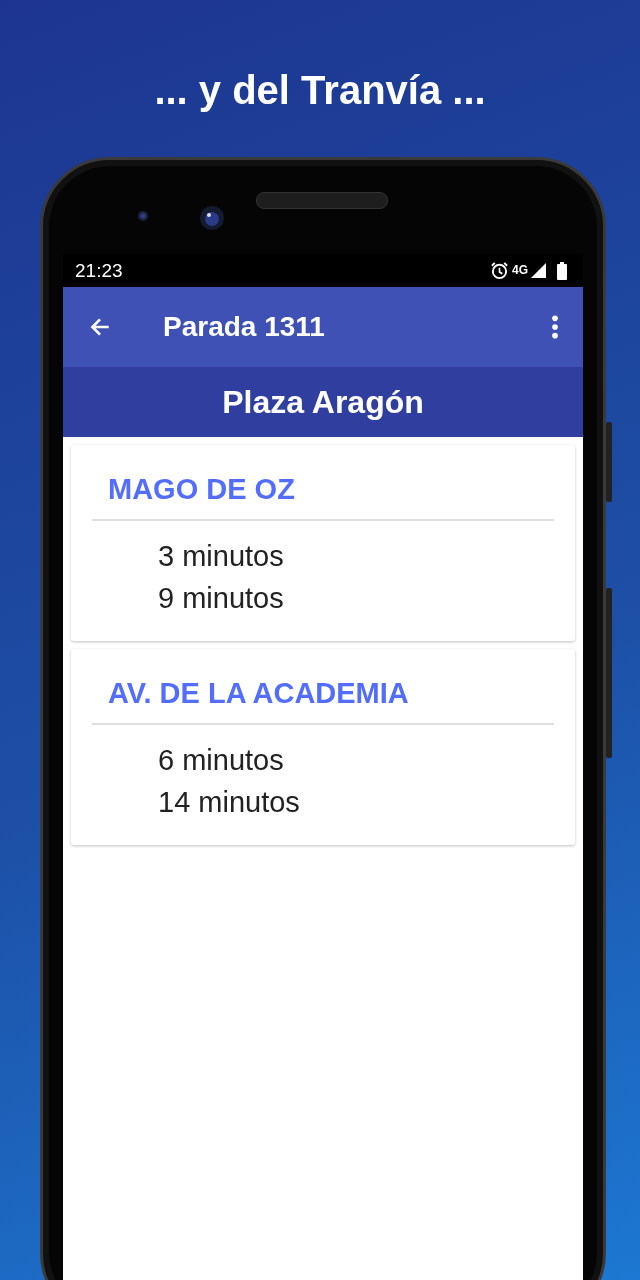 This screenshot has height=1280, width=640. What do you see at coordinates (221, 598) in the screenshot?
I see `arrival-time: 9 minutos` at bounding box center [221, 598].